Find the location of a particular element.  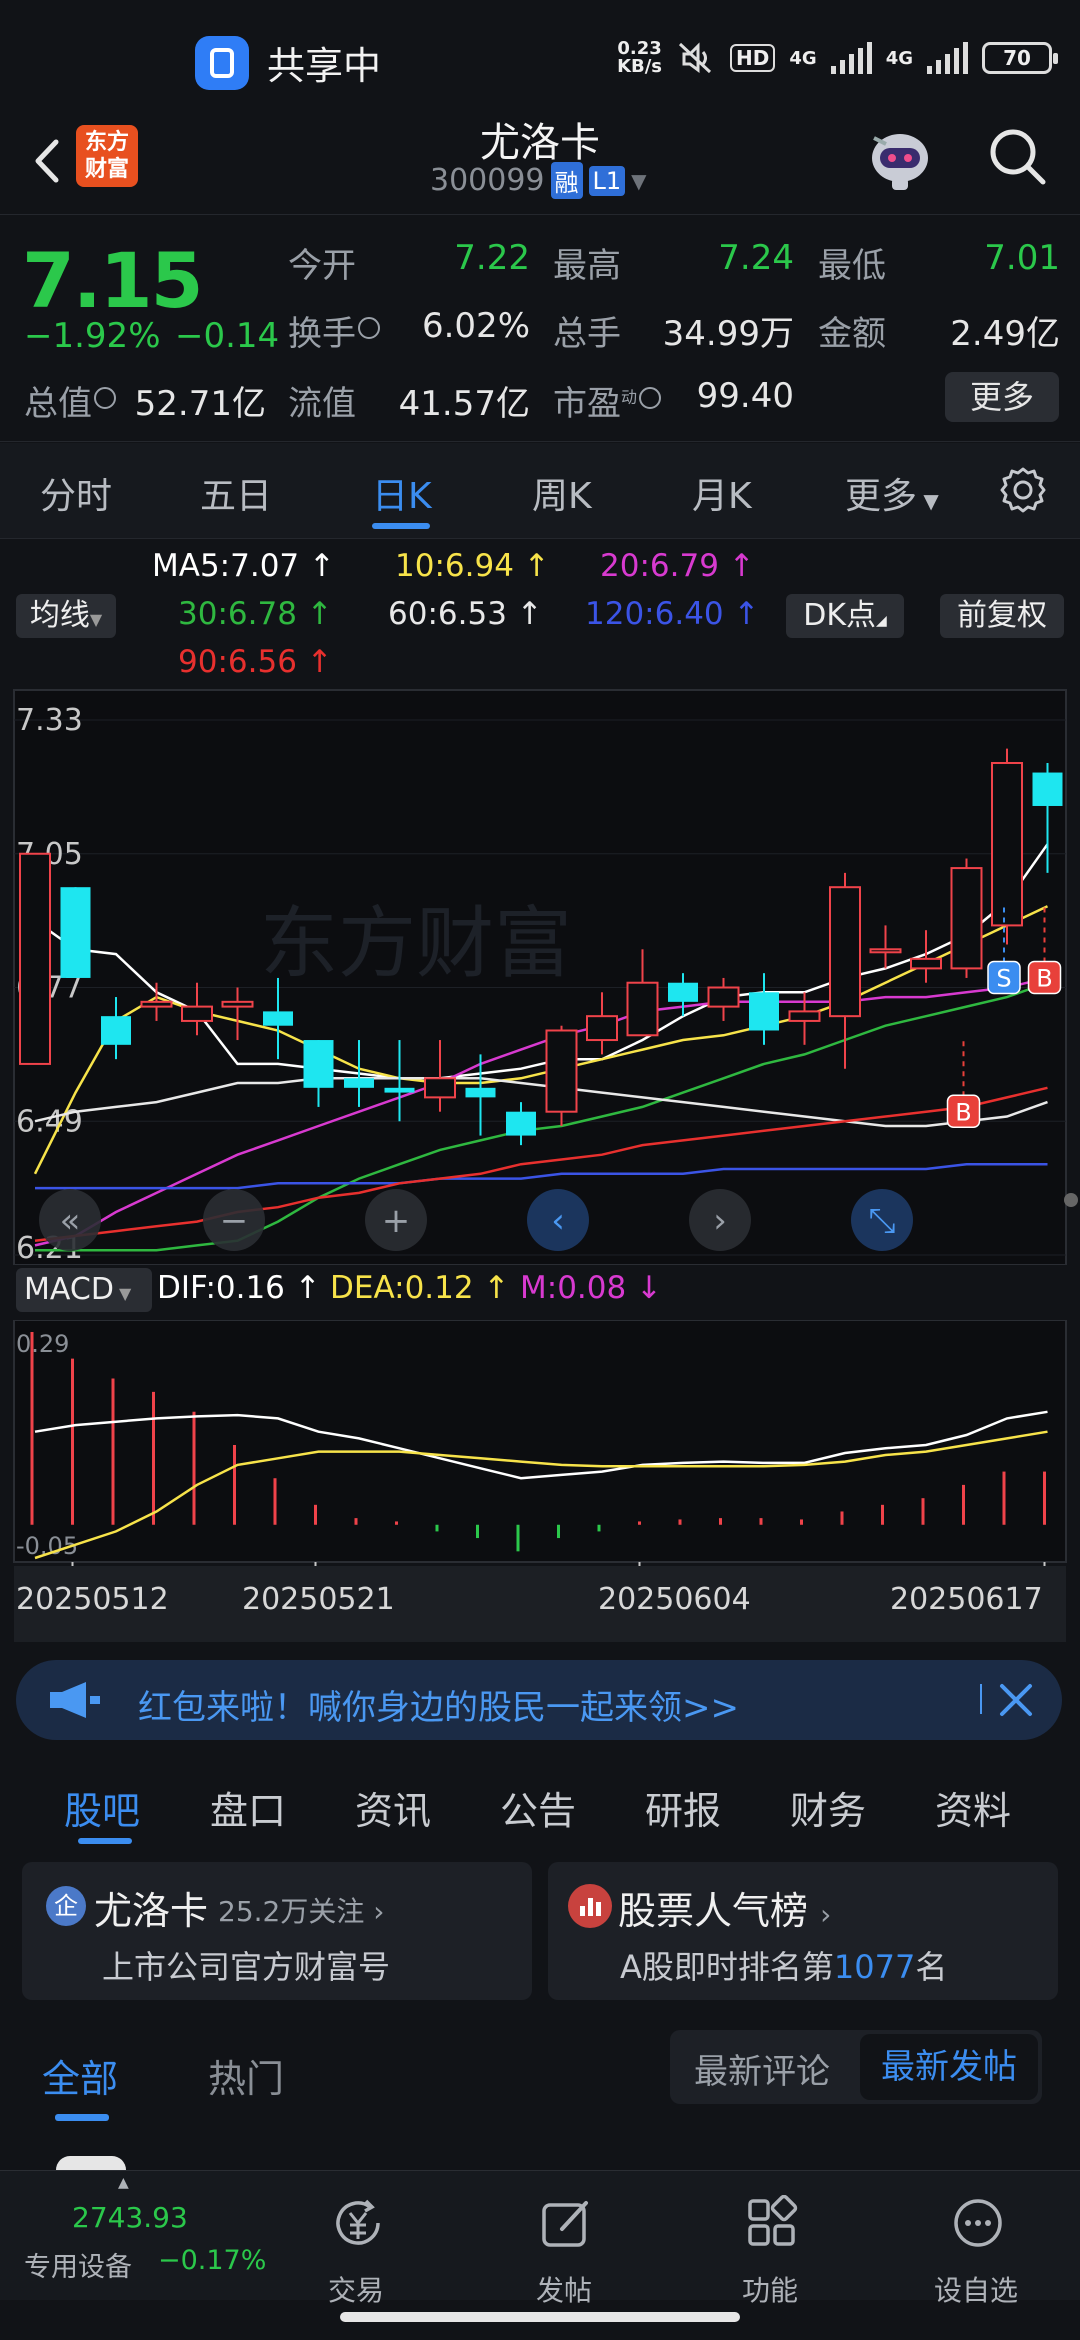

company-account-subtitle: 上市公司官方财富号 is located at coordinates (246, 1967).